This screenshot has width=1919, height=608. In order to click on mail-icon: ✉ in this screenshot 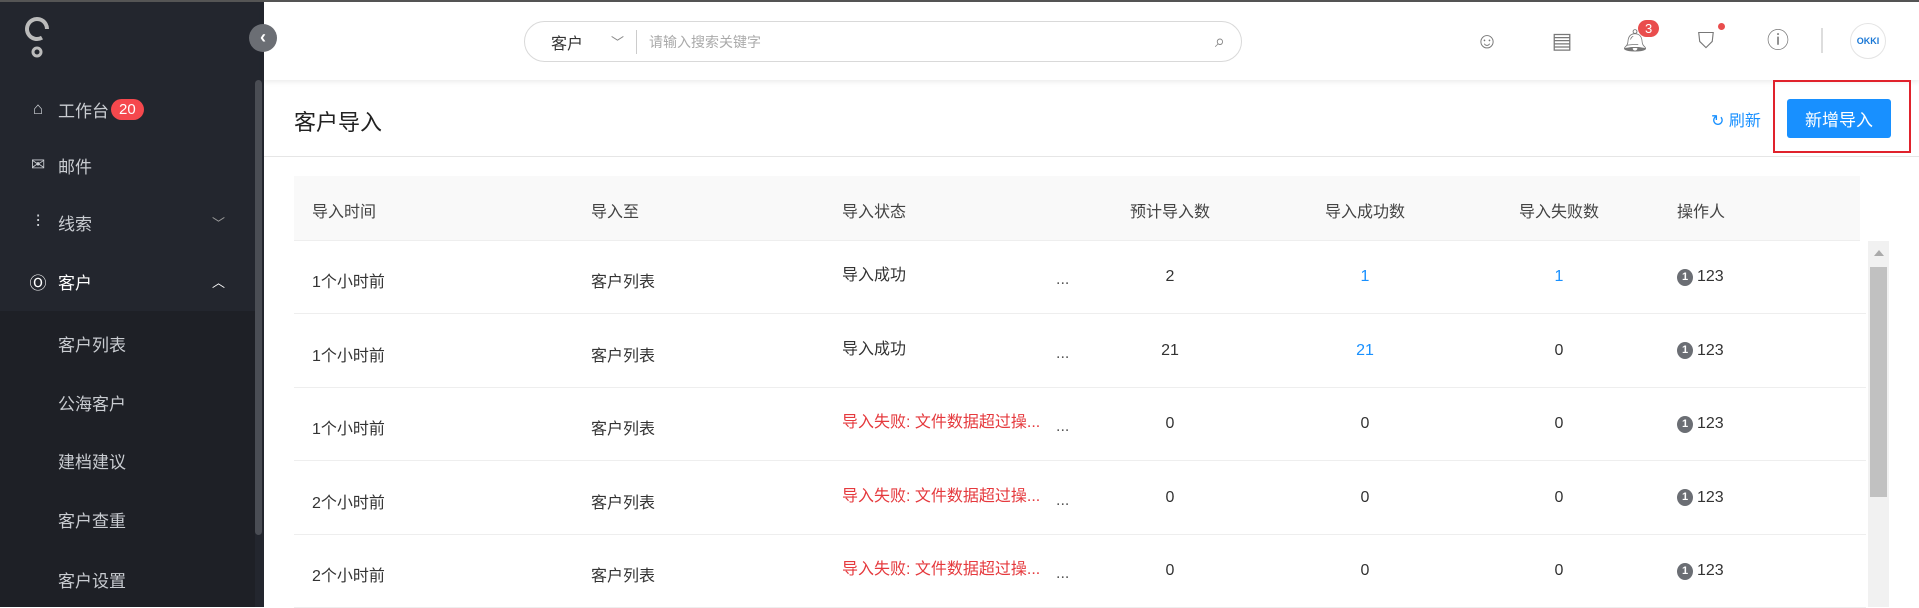, I will do `click(38, 164)`.